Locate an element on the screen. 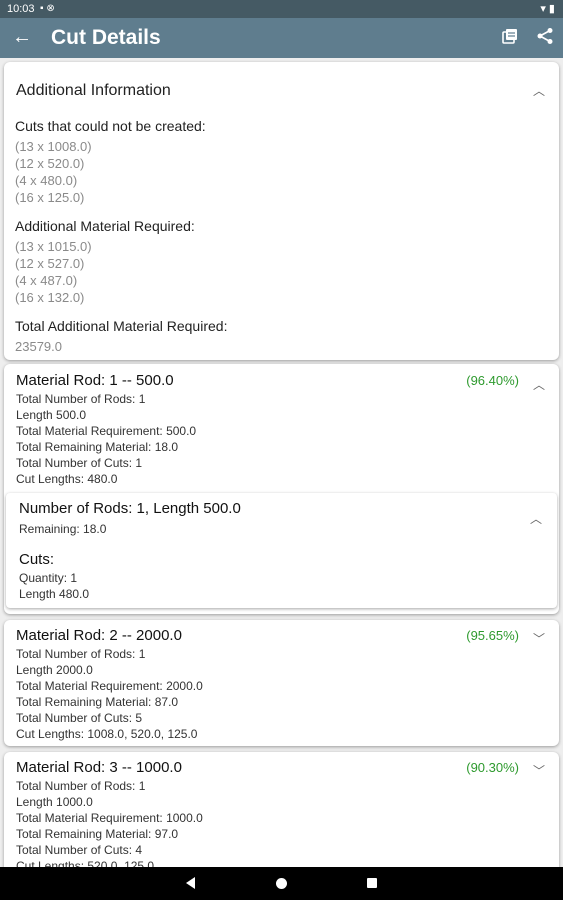  cut-quantity: Quantity: 1 is located at coordinates (48, 578).